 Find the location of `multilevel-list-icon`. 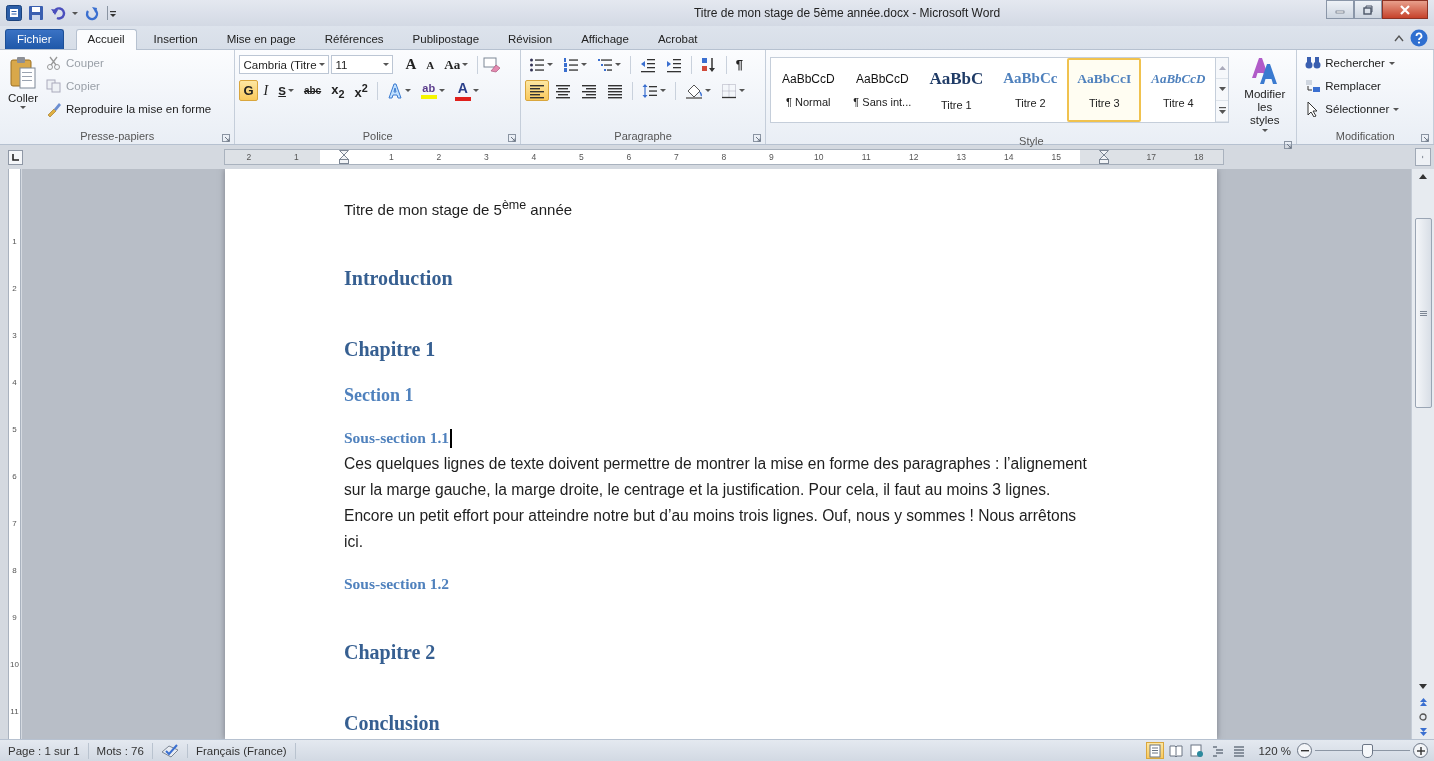

multilevel-list-icon is located at coordinates (604, 64).